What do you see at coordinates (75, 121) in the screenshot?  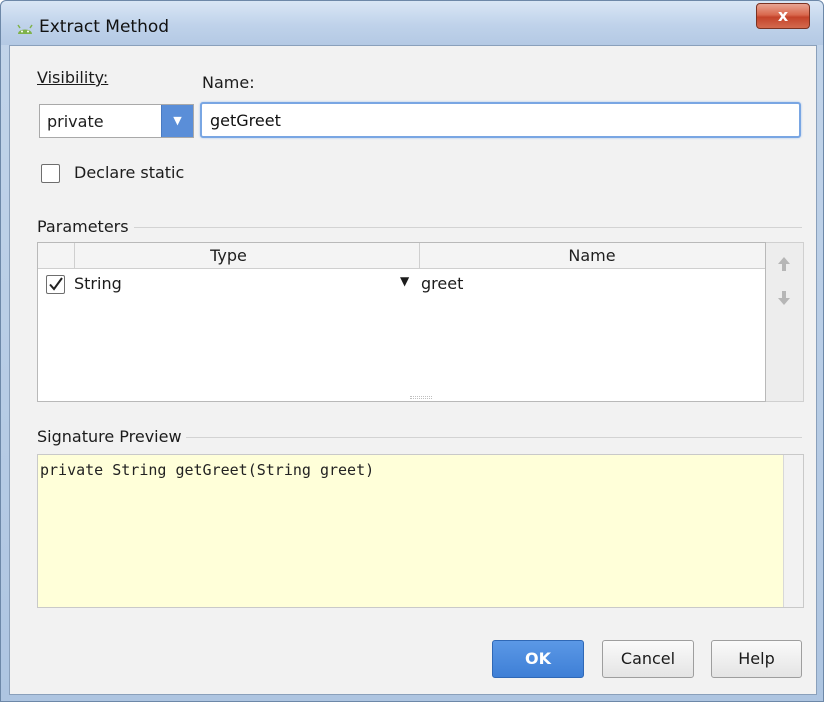 I see `visibility-selected-value: private` at bounding box center [75, 121].